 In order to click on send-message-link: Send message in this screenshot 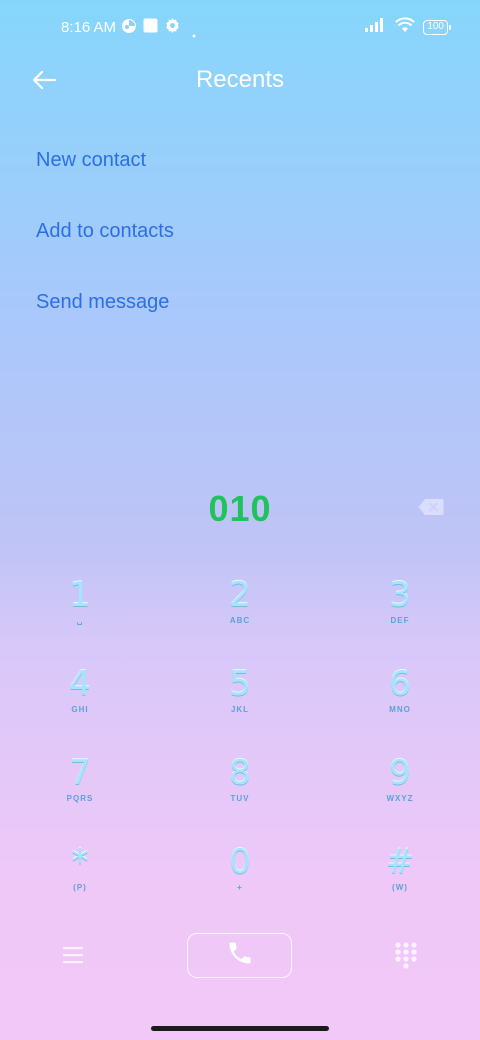, I will do `click(105, 321)`.